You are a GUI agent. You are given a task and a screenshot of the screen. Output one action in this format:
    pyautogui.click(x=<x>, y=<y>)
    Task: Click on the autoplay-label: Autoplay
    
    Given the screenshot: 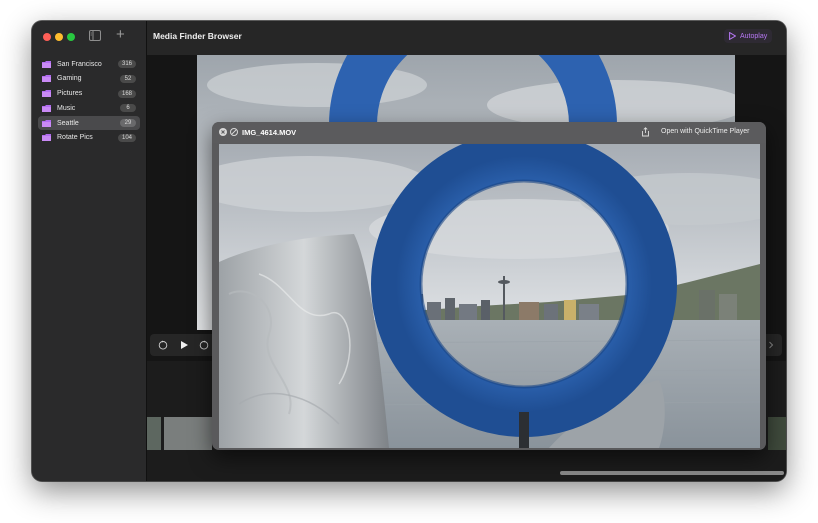 What is the action you would take?
    pyautogui.click(x=754, y=36)
    